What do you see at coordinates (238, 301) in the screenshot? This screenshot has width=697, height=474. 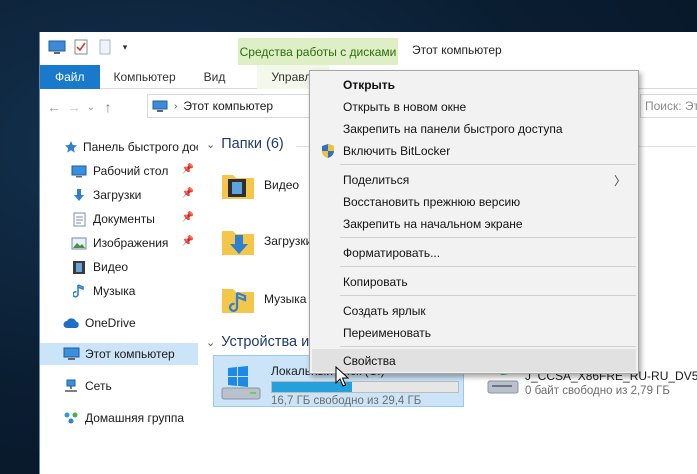 I see `music-folder-icon` at bounding box center [238, 301].